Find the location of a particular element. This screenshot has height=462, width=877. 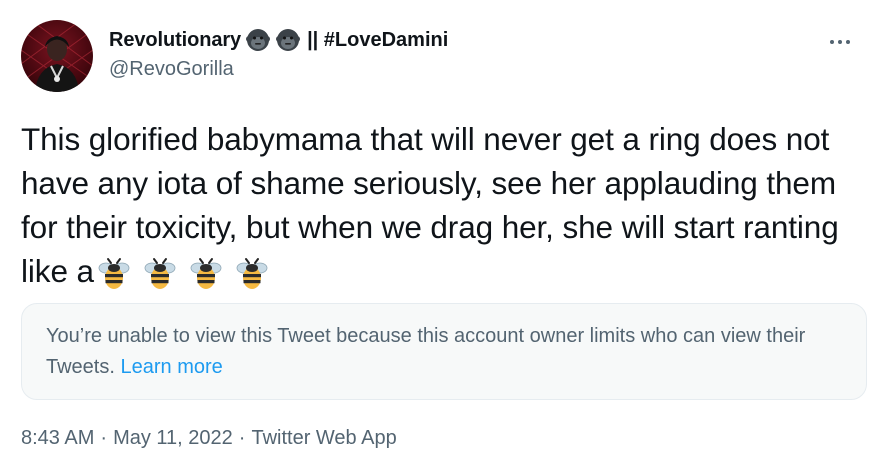

more-options-button is located at coordinates (840, 42).